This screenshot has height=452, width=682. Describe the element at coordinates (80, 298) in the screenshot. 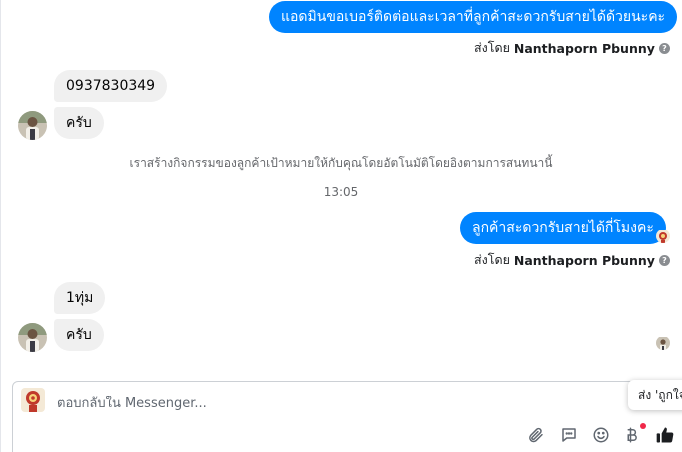

I see `incoming-message: 1ทุ่ม` at that location.